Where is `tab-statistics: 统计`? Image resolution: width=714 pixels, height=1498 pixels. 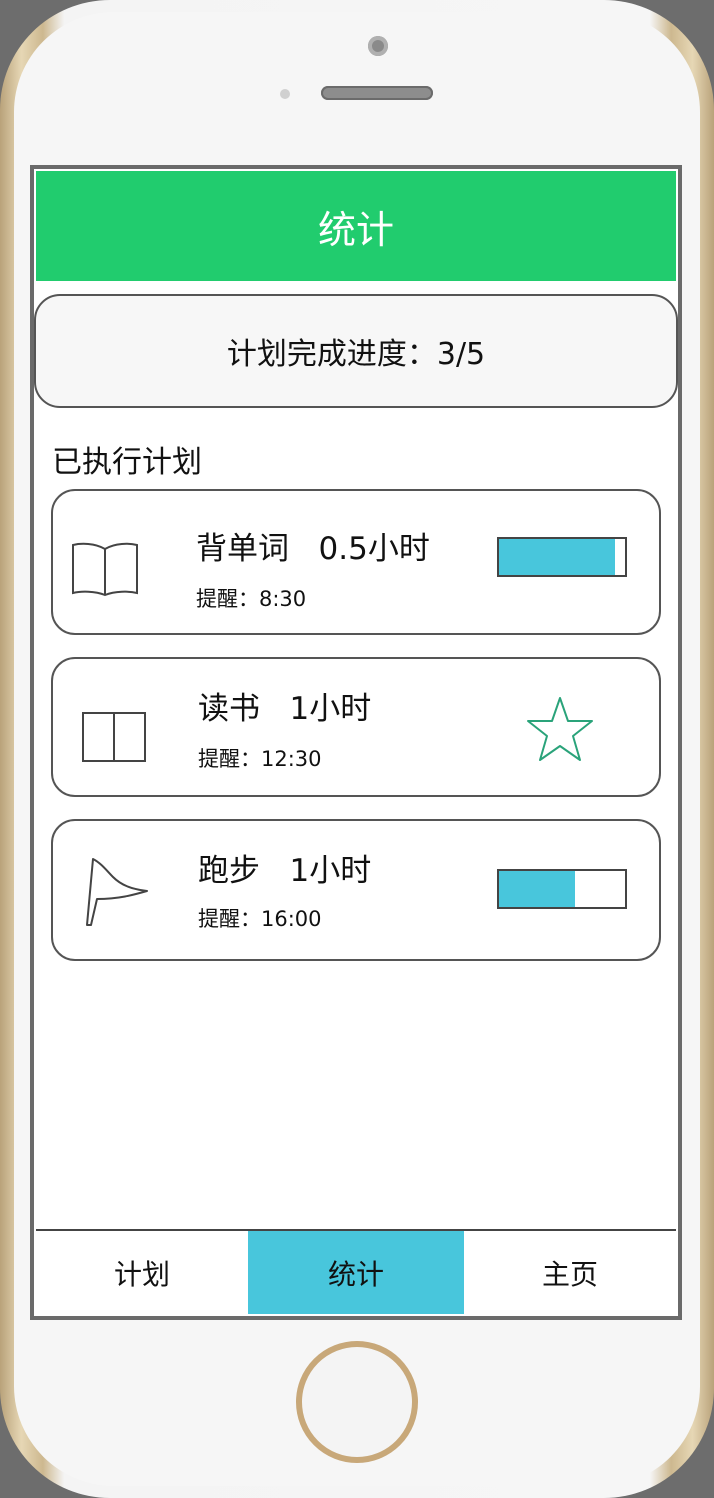 tab-statistics: 统计 is located at coordinates (356, 1272).